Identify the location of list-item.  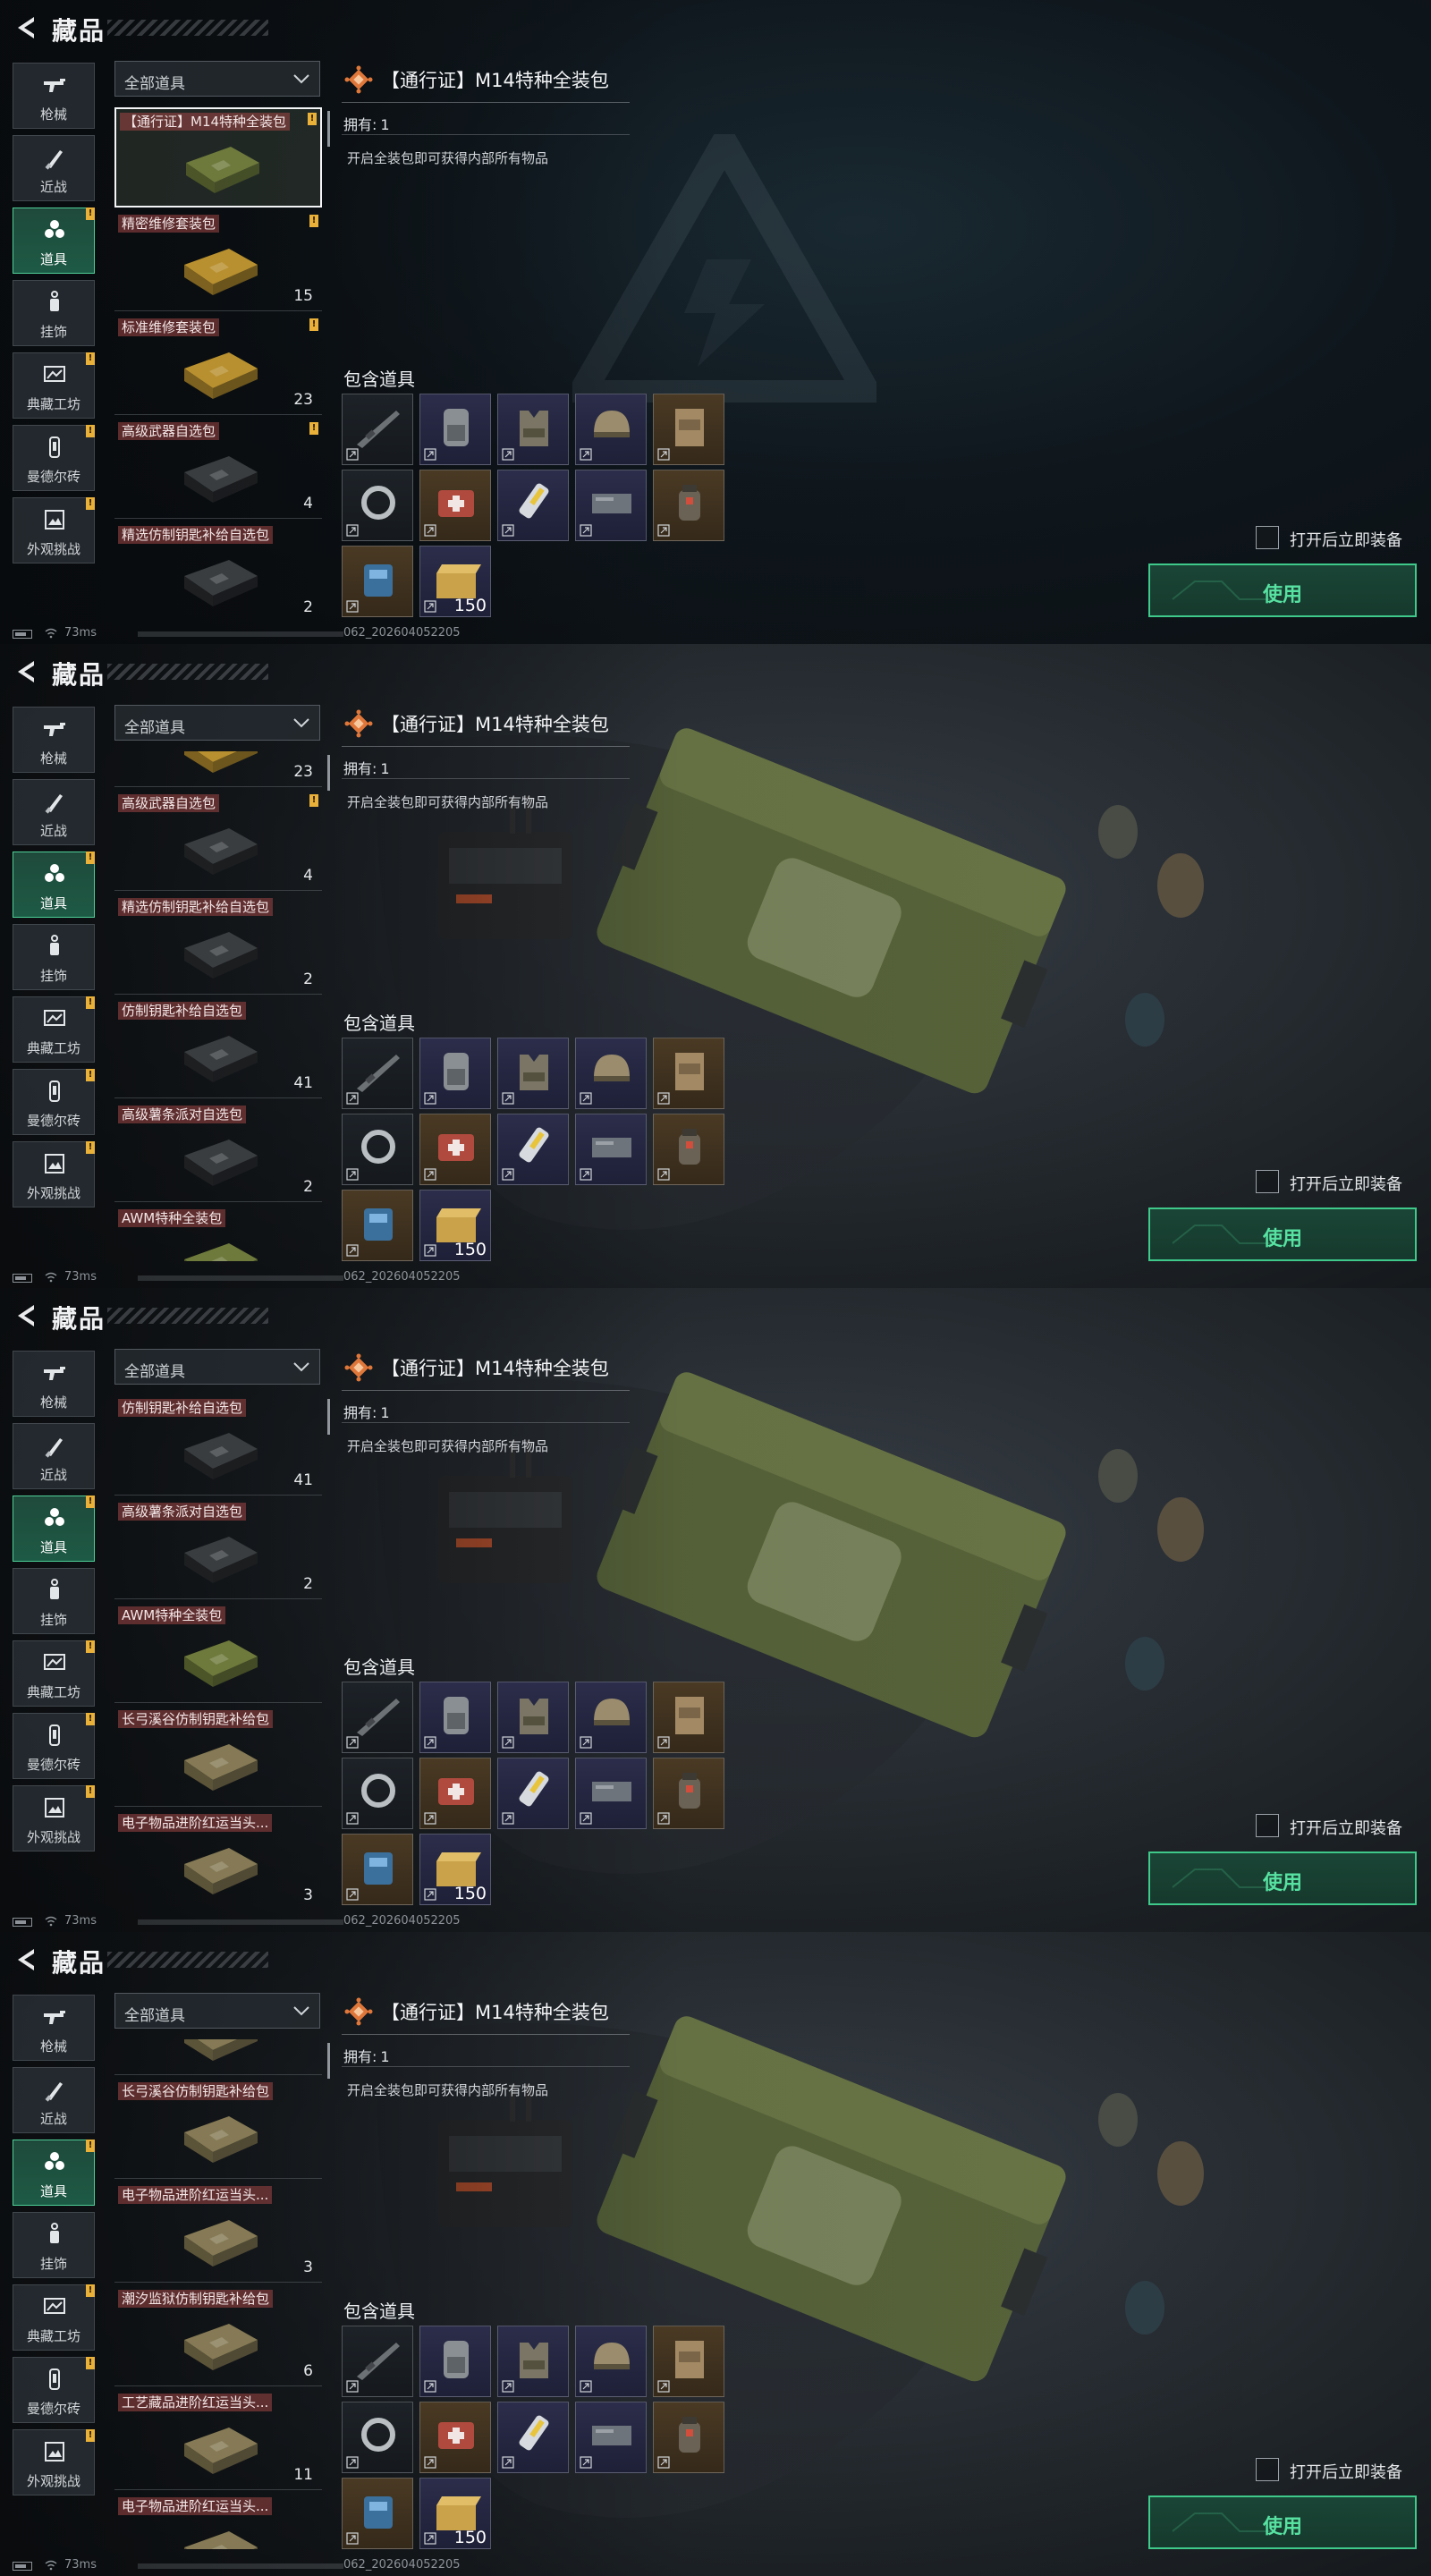
(218, 2057).